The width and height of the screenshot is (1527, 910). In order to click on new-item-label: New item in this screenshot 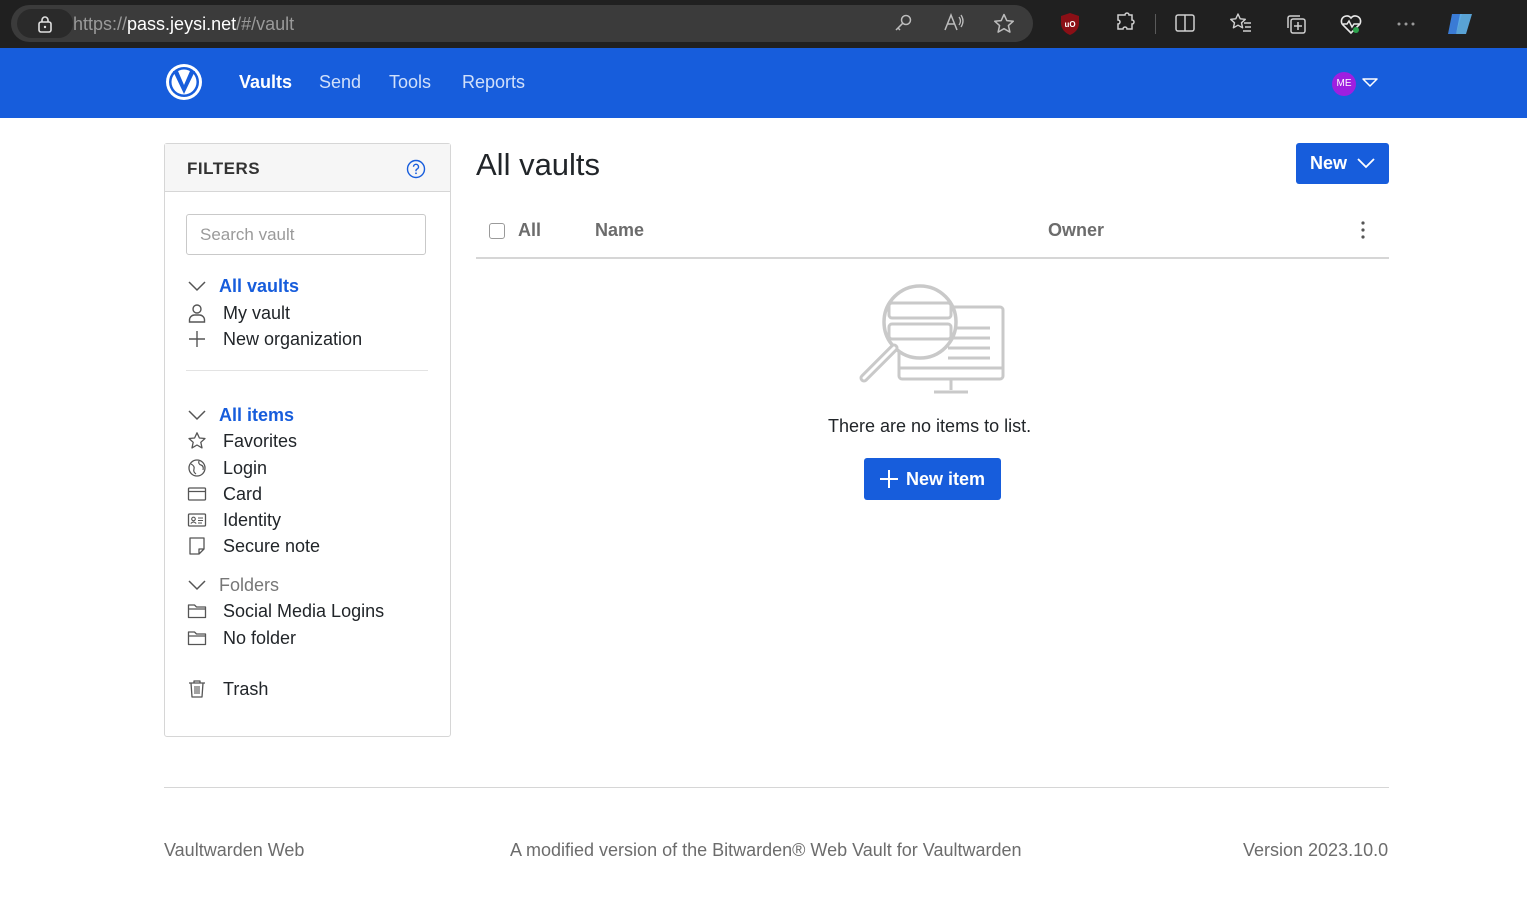, I will do `click(946, 479)`.